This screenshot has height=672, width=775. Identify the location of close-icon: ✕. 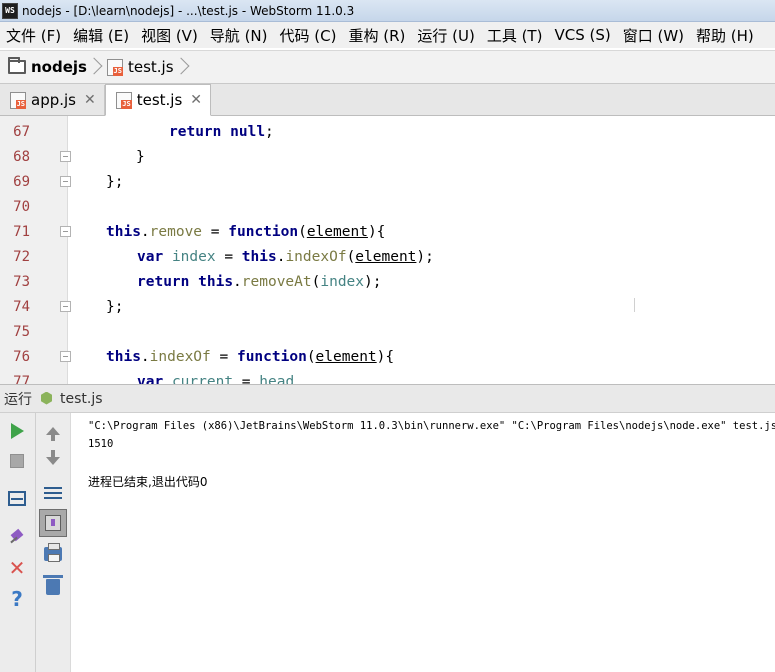
(17, 568).